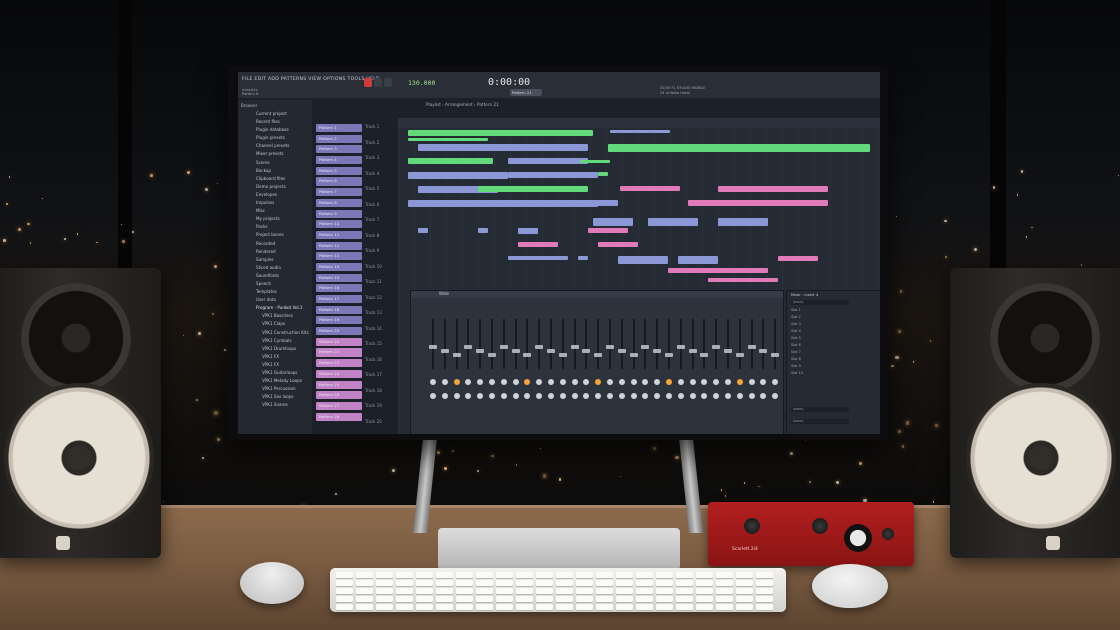 This screenshot has height=630, width=1120. Describe the element at coordinates (821, 324) in the screenshot. I see `mixer-slot: Slot 3` at that location.